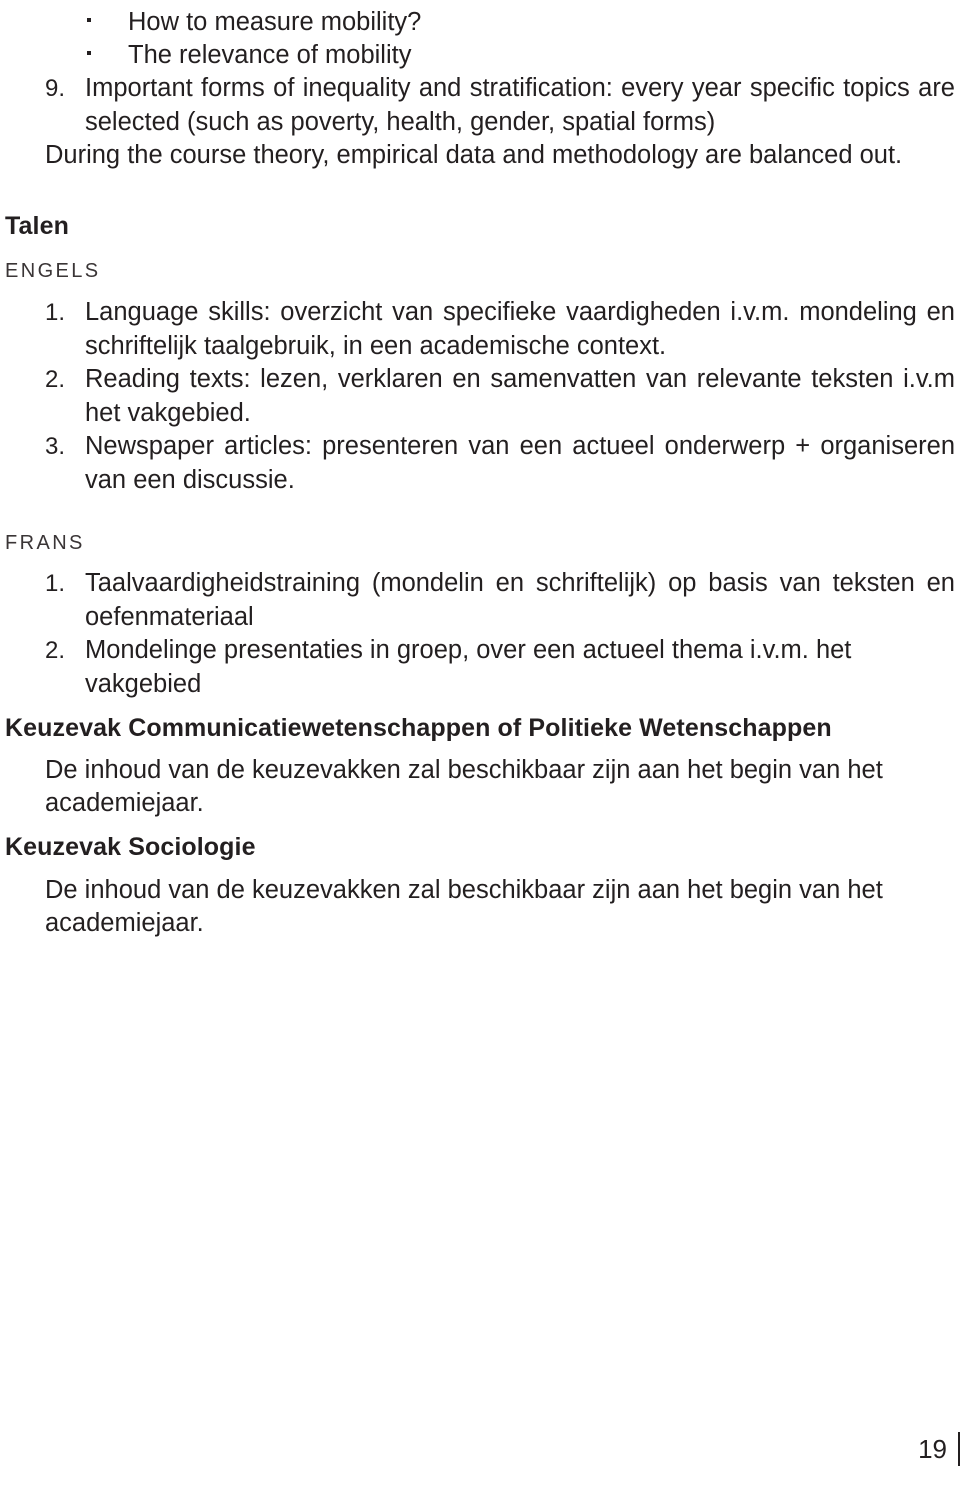 The height and width of the screenshot is (1487, 960). What do you see at coordinates (270, 55) in the screenshot?
I see `bullet-text: The relevance of mobility` at bounding box center [270, 55].